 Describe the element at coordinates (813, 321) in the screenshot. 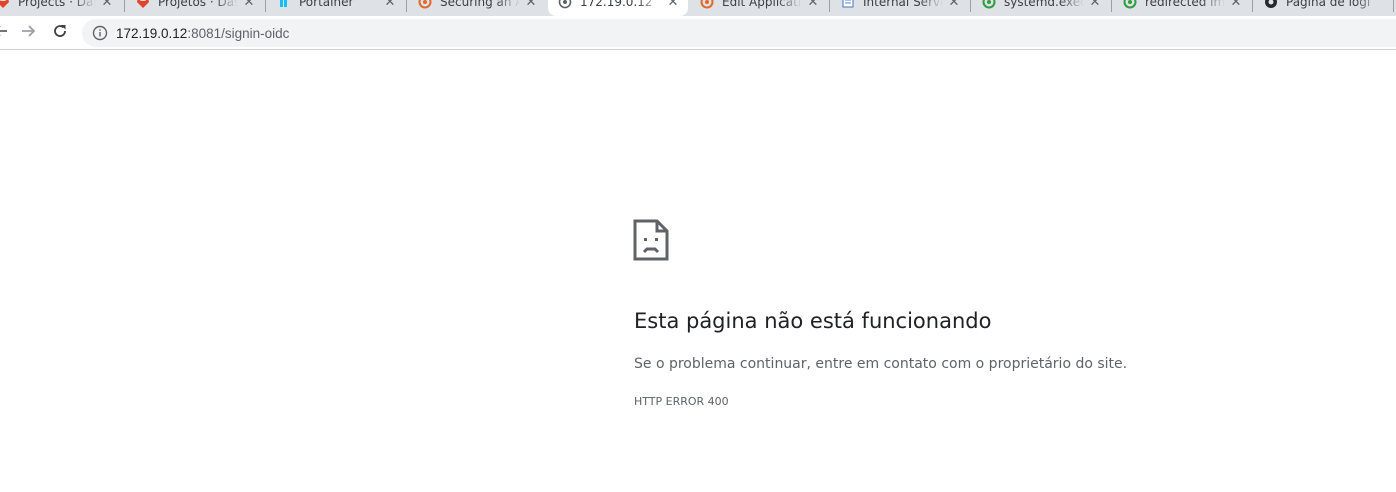

I see `error-heading: Esta página não está funcionando` at that location.